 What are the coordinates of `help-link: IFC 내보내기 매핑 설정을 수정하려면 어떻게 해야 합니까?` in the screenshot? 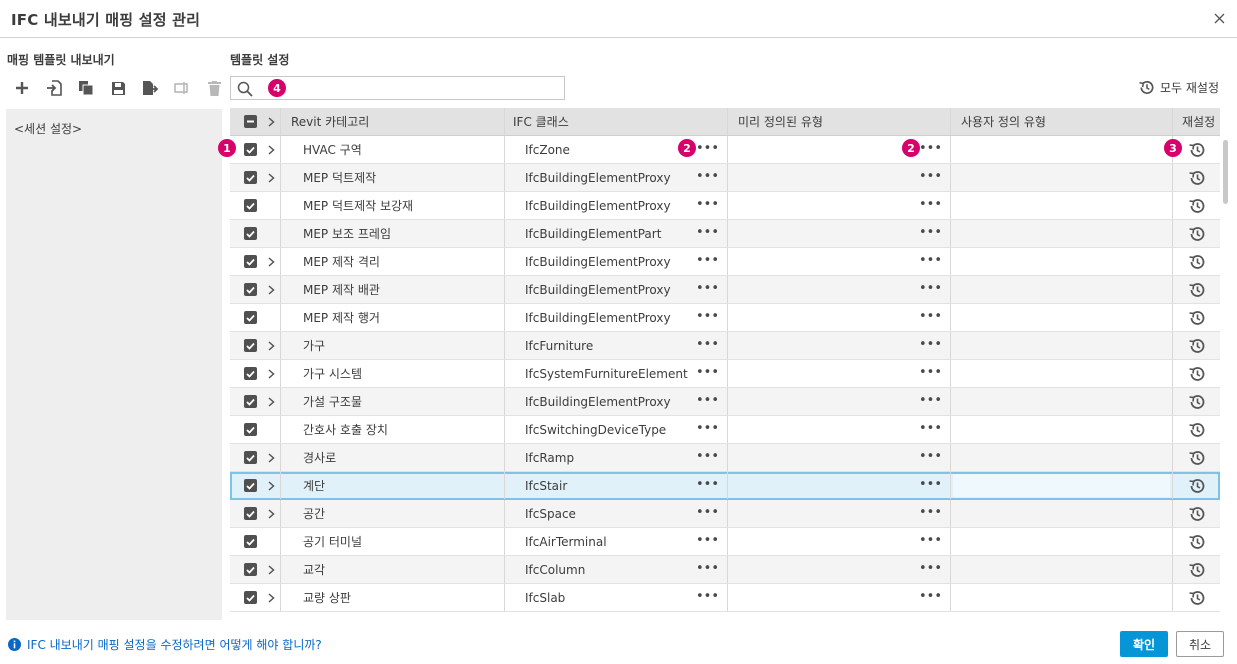 It's located at (165, 644).